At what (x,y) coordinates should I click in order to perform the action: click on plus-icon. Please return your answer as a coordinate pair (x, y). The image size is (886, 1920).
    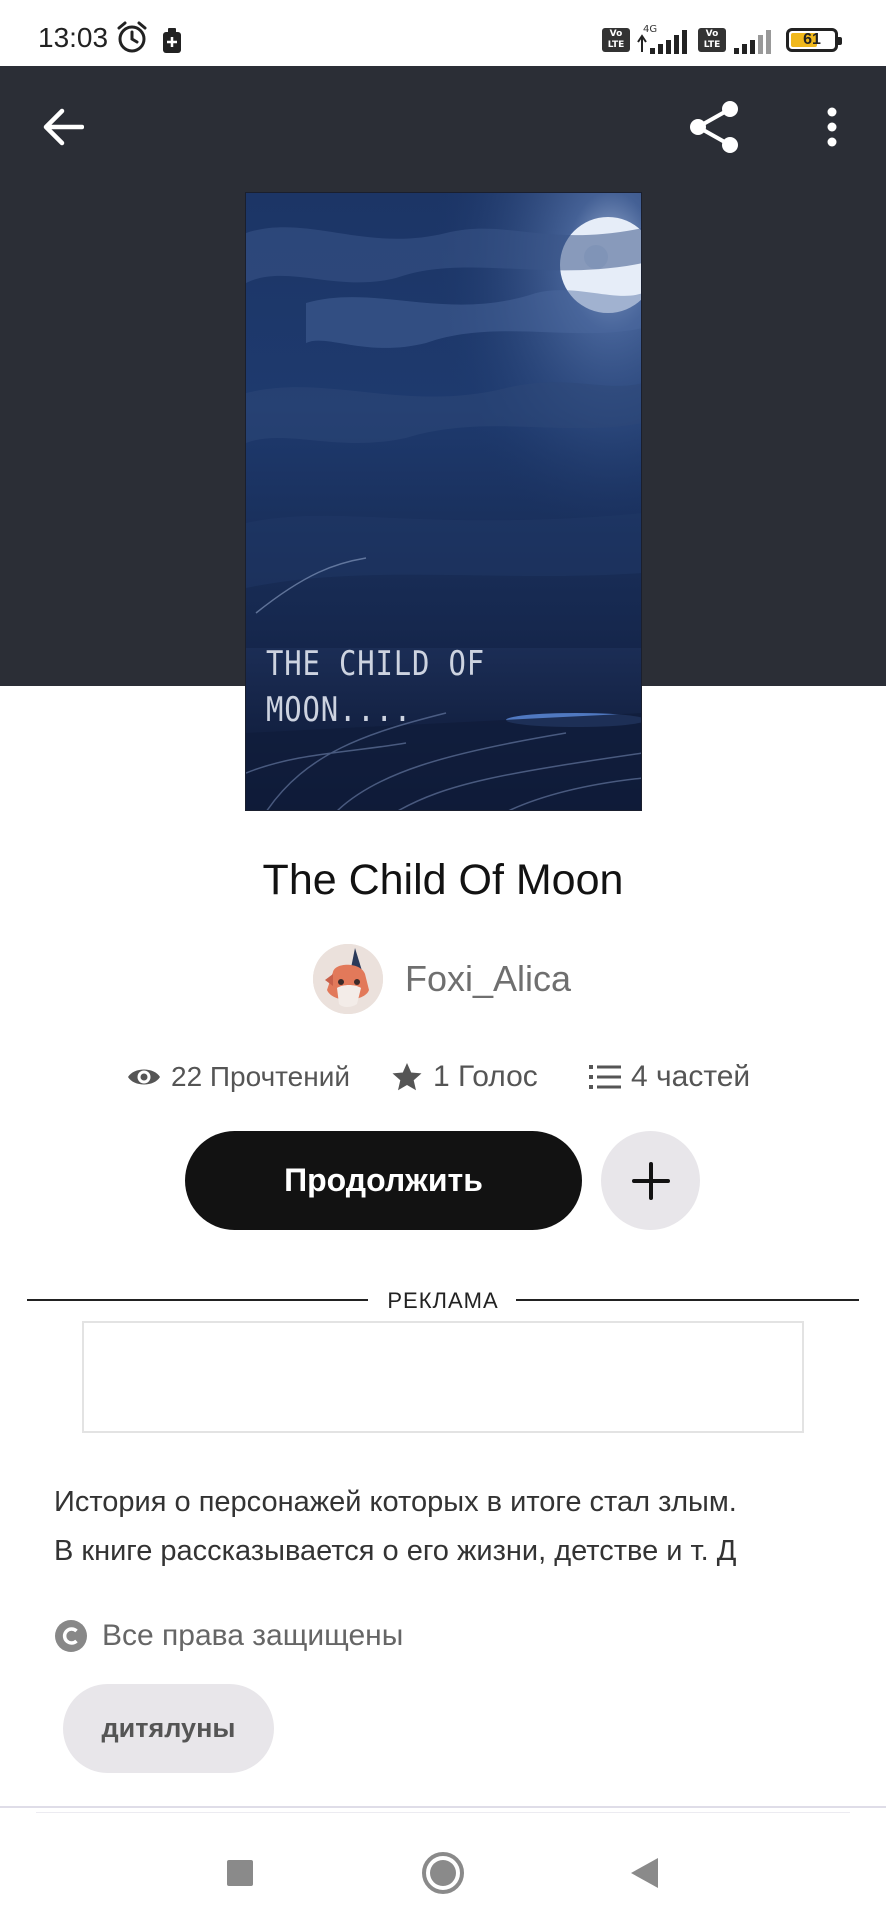
    Looking at the image, I should click on (650, 1180).